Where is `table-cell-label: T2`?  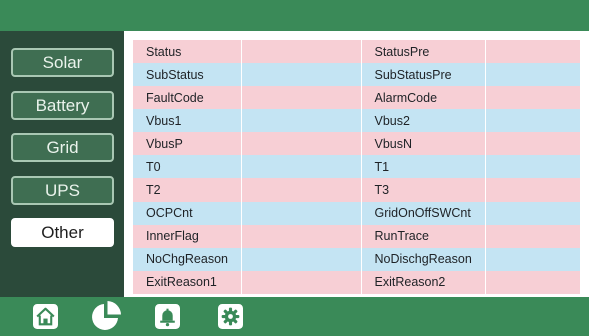 table-cell-label: T2 is located at coordinates (187, 190).